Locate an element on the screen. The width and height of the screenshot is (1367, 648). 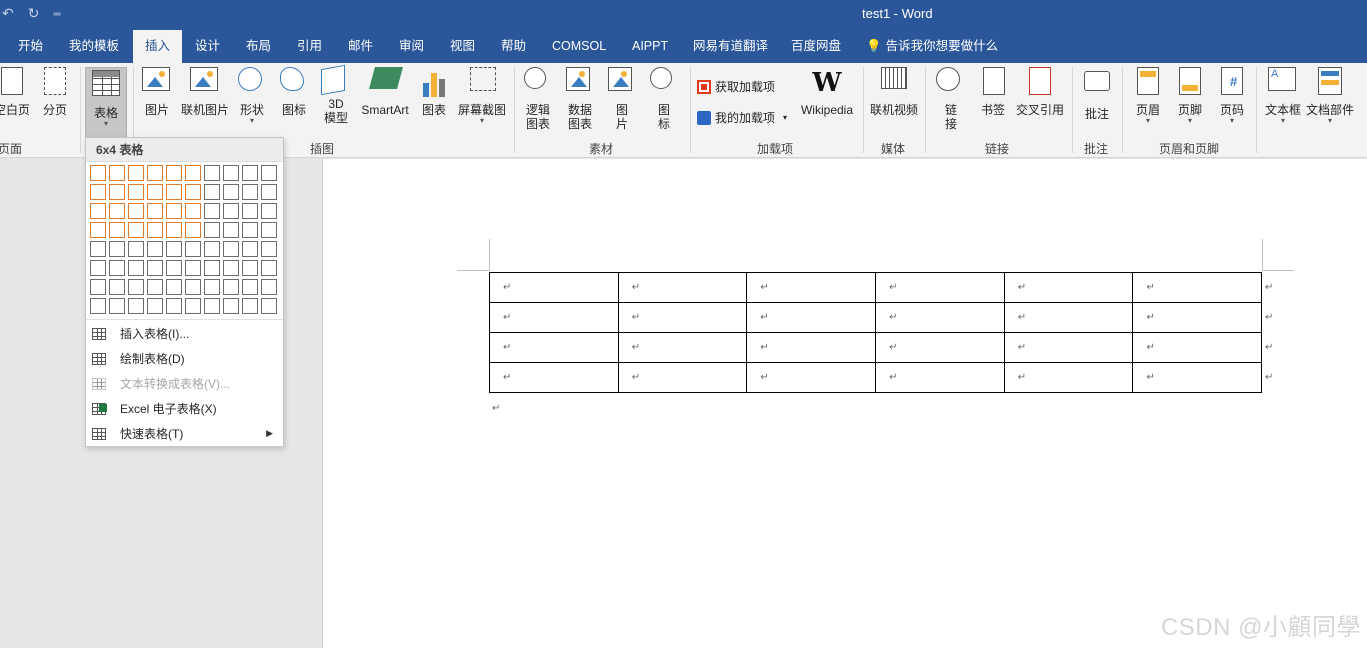
tab-my-templates: 我的模板 is located at coordinates (97, 46).